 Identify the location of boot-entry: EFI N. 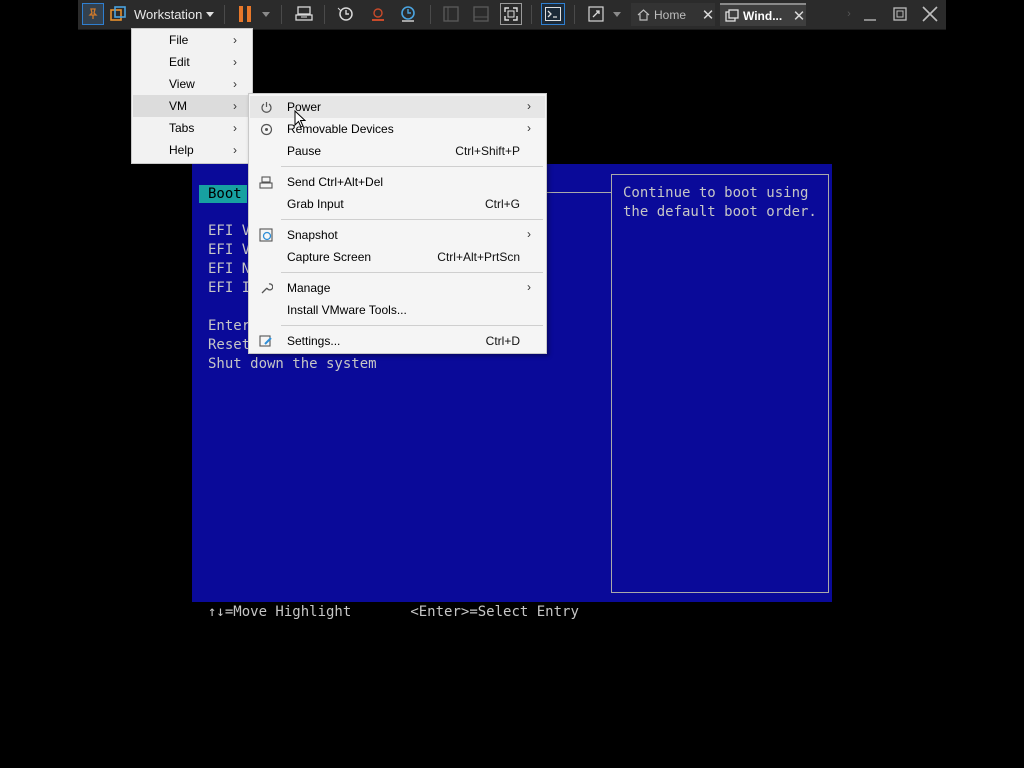
(229, 269).